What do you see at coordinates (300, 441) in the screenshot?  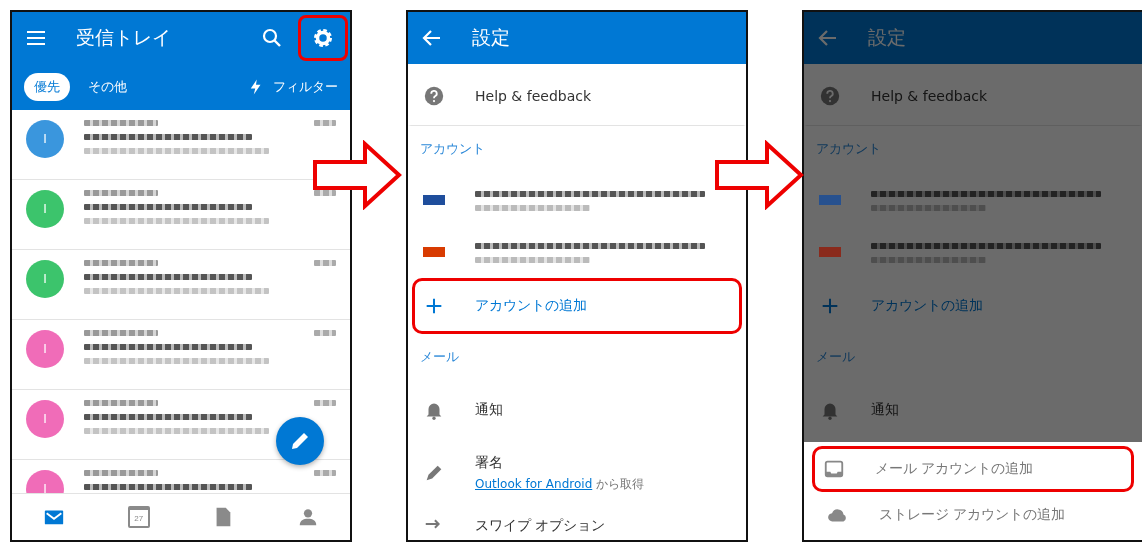 I see `compose-button` at bounding box center [300, 441].